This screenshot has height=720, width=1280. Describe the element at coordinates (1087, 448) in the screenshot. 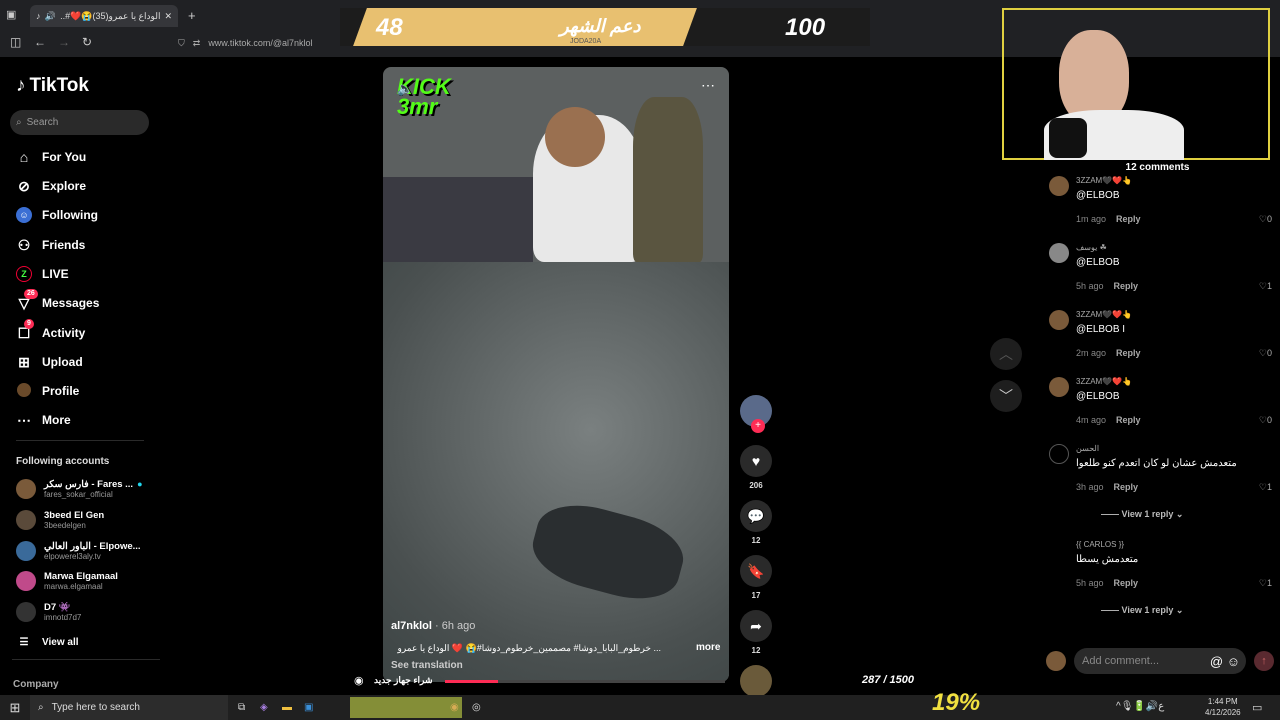

I see `comment-author: الحسن` at that location.